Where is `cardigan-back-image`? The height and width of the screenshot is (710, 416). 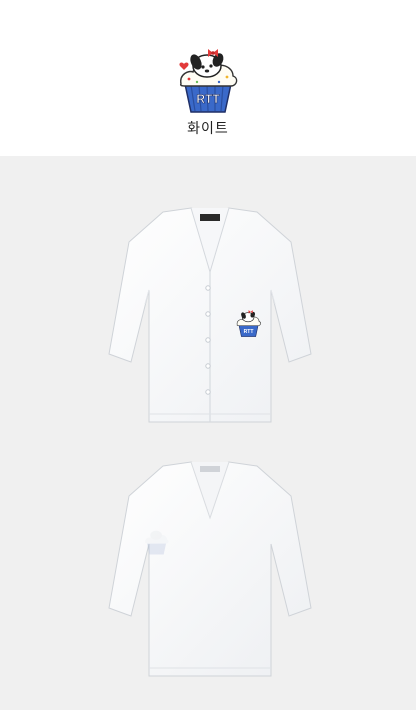 cardigan-back-image is located at coordinates (210, 569).